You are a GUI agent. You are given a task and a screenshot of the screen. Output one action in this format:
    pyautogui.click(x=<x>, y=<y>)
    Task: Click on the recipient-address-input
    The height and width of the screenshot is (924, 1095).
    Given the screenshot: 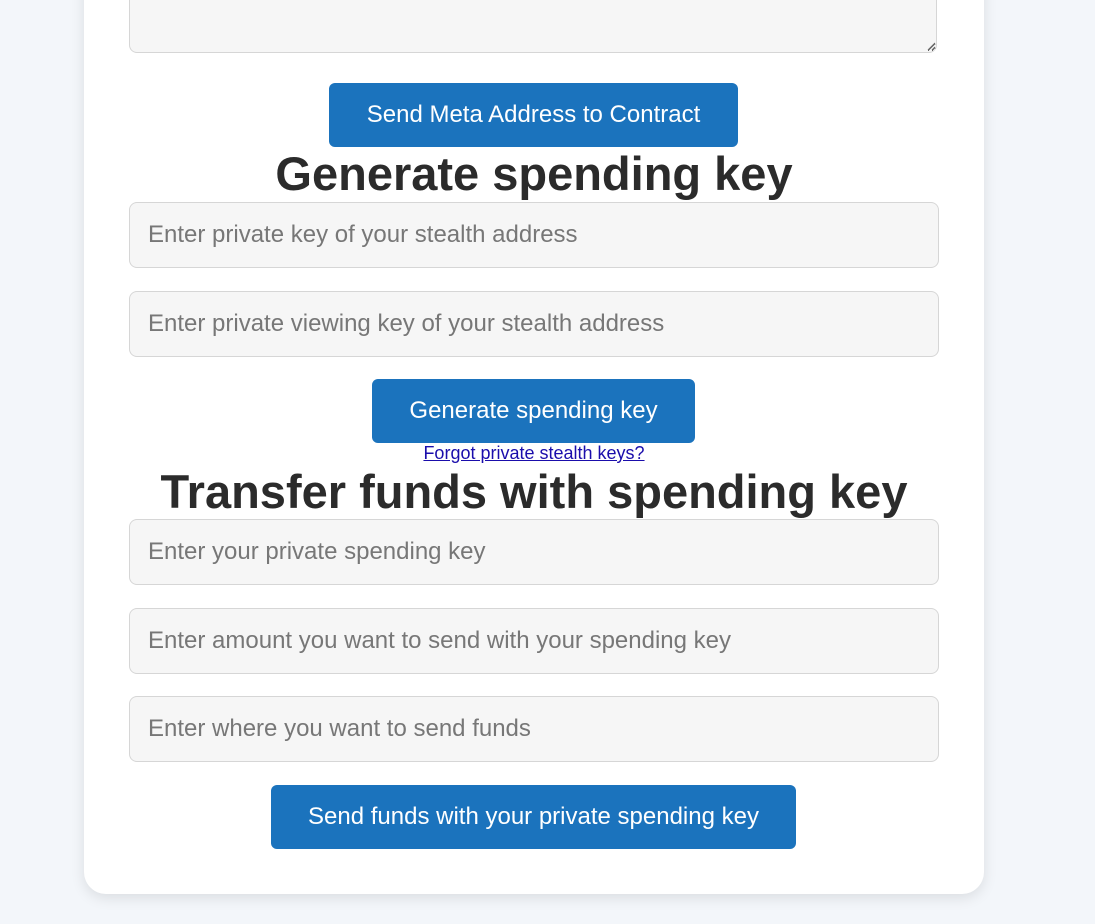 What is the action you would take?
    pyautogui.click(x=534, y=729)
    